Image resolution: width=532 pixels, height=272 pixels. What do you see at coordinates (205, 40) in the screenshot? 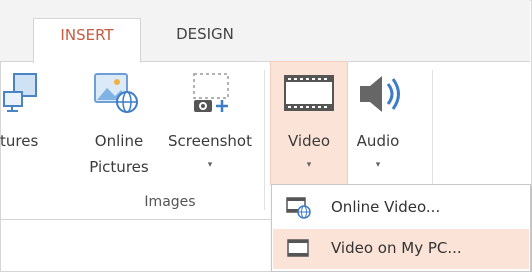
I see `tab-design: DESIGN` at bounding box center [205, 40].